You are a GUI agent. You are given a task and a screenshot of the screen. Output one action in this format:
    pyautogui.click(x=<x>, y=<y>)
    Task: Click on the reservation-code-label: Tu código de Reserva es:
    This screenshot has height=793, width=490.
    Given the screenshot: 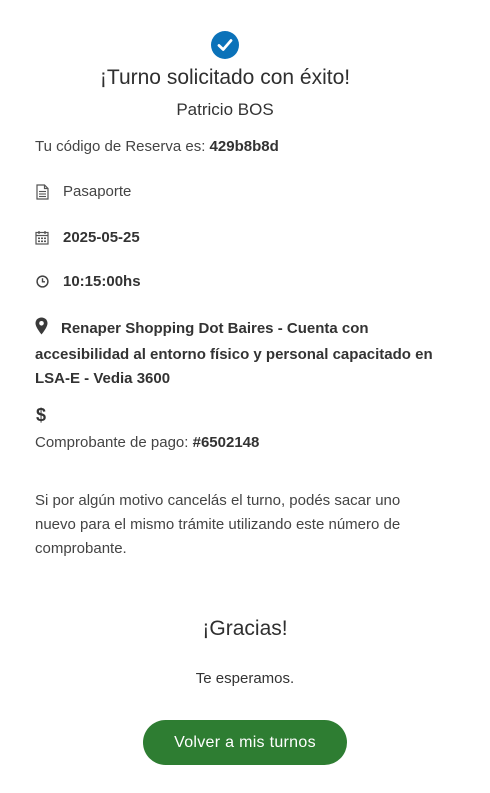 What is the action you would take?
    pyautogui.click(x=120, y=146)
    